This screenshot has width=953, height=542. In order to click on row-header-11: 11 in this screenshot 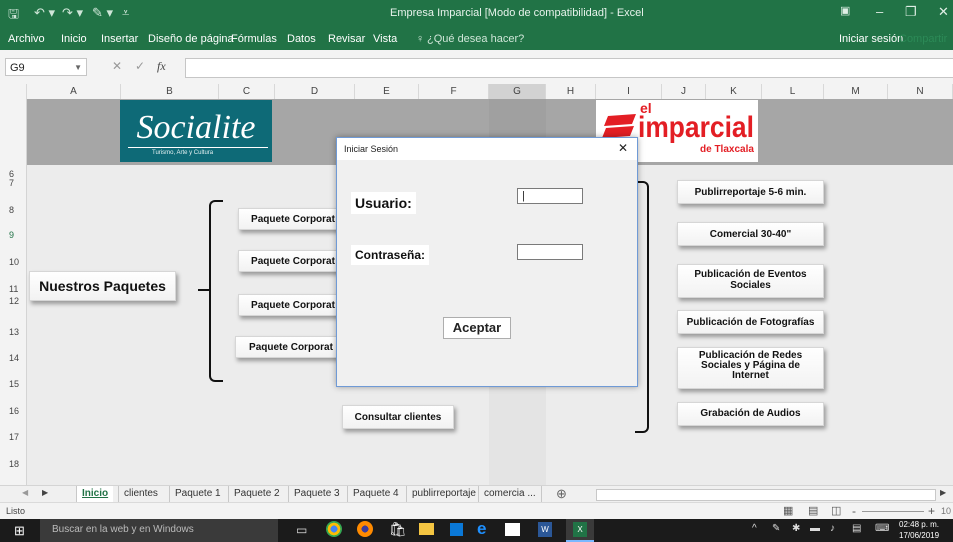, I will do `click(13, 289)`.